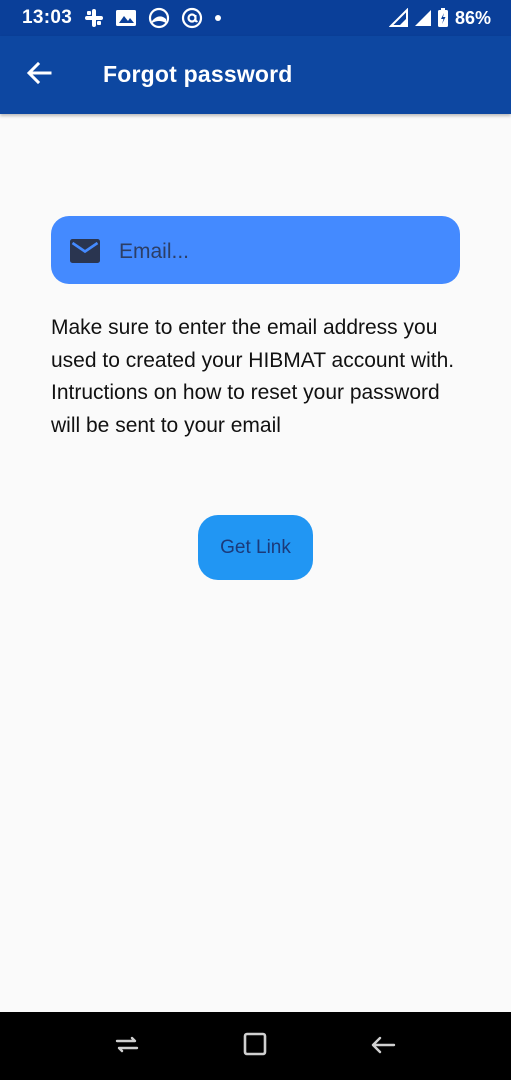  Describe the element at coordinates (198, 74) in the screenshot. I see `page-title: Forgot password` at that location.